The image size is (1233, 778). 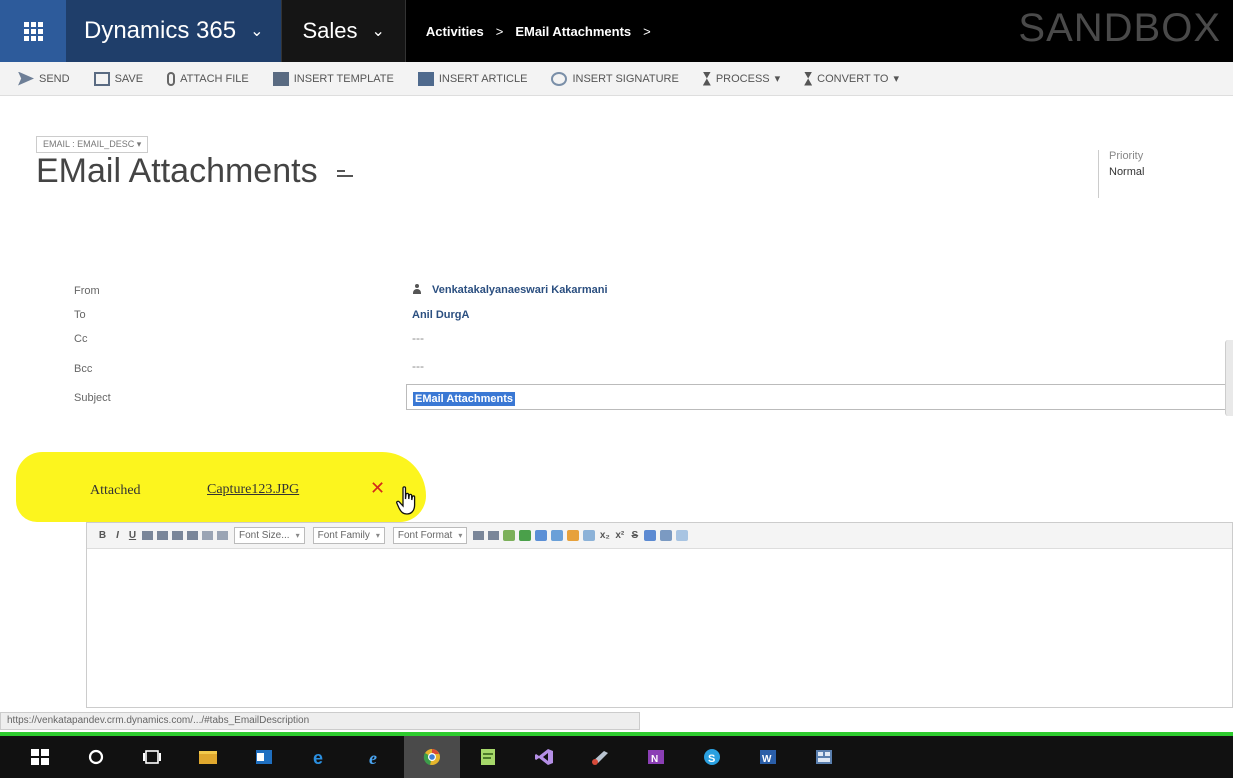 I want to click on visual-studio-icon, so click(x=544, y=757).